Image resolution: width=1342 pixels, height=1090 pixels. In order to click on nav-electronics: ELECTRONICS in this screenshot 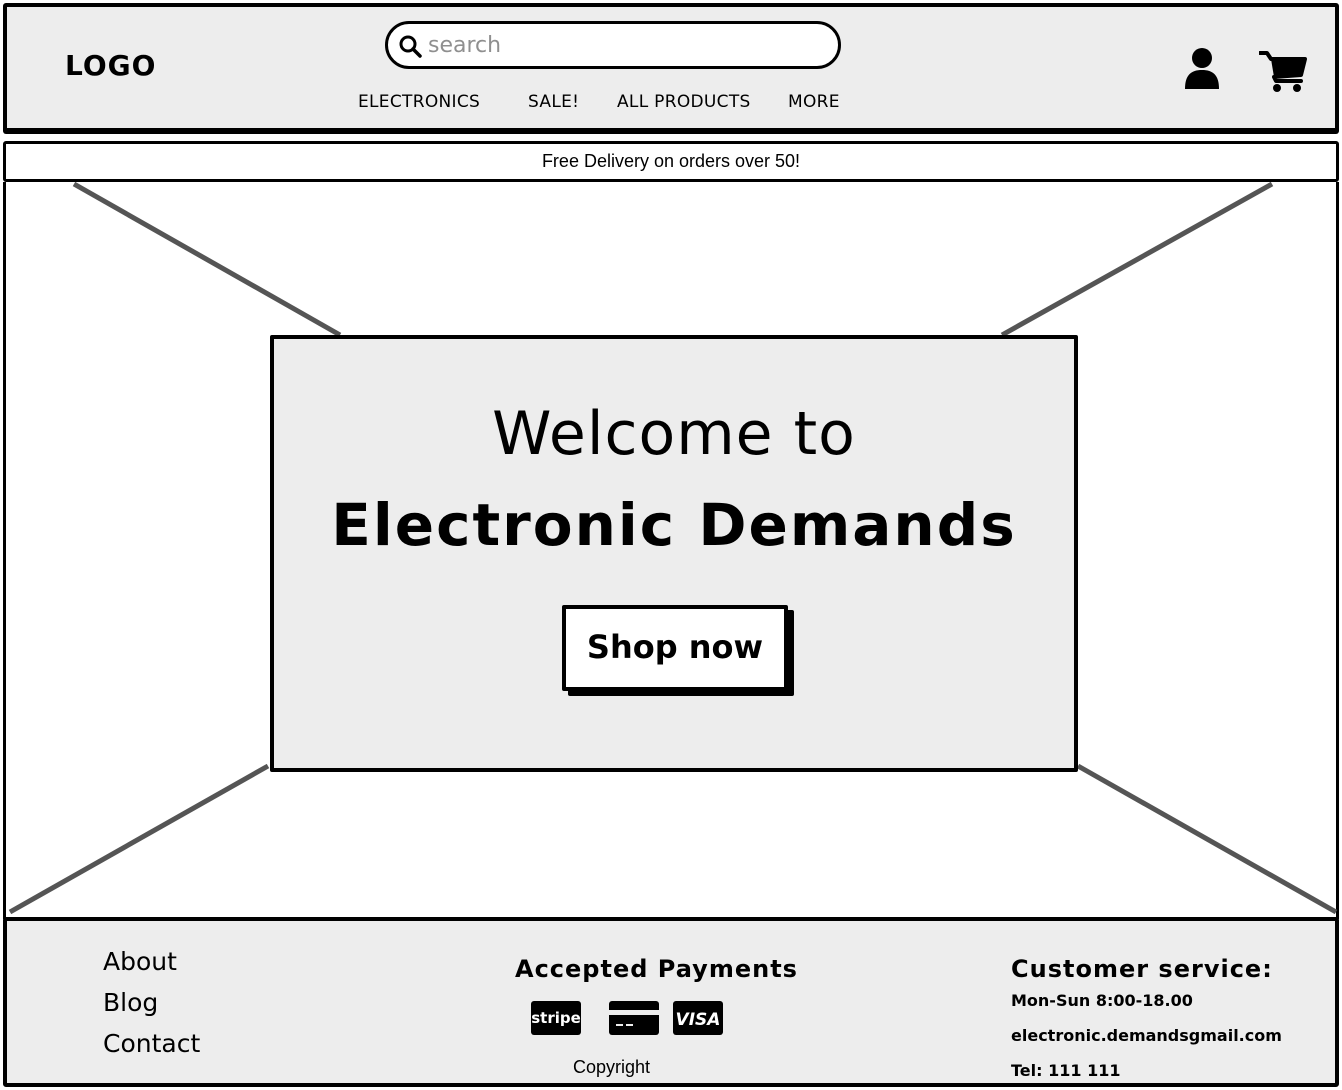, I will do `click(419, 102)`.